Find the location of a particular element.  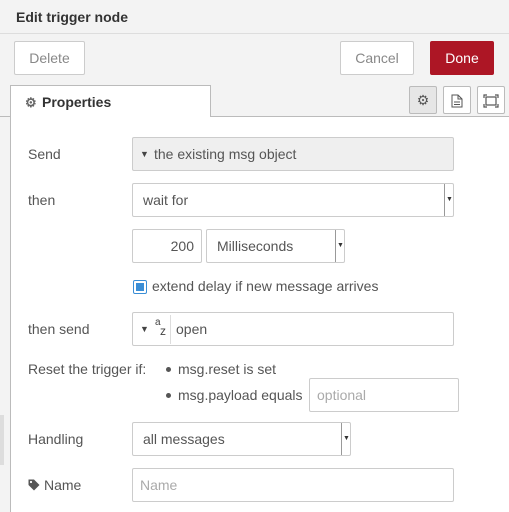

extend-delay-checkbox is located at coordinates (140, 287).